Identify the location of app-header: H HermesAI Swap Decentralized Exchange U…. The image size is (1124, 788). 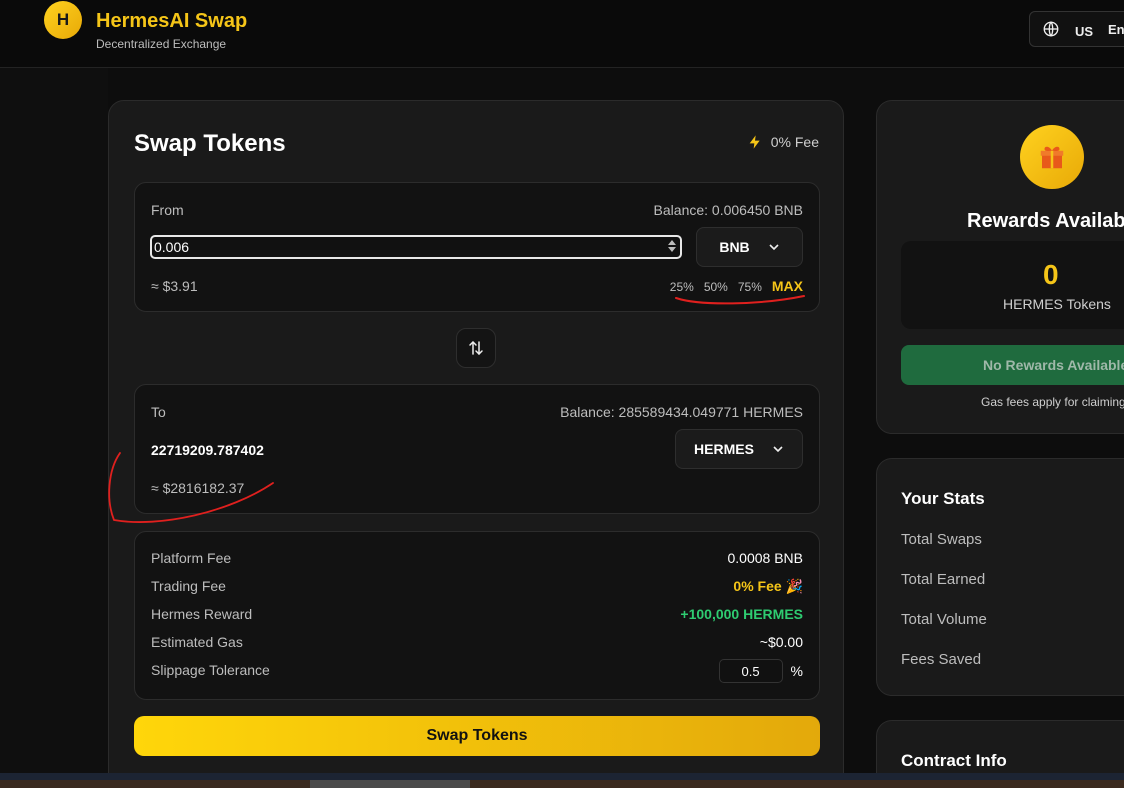
(562, 34).